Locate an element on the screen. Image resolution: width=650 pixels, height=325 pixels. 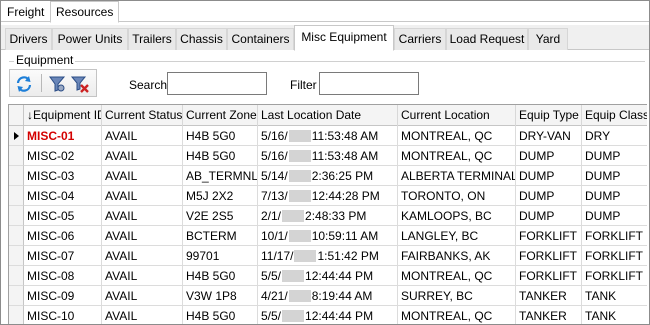
cell-equip-class: DUMP is located at coordinates (614, 216).